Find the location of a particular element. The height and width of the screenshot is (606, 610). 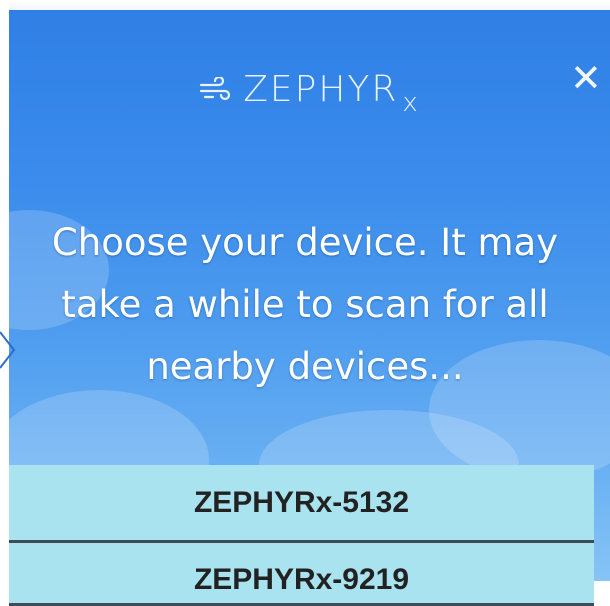

brand-suffix: x is located at coordinates (411, 103).